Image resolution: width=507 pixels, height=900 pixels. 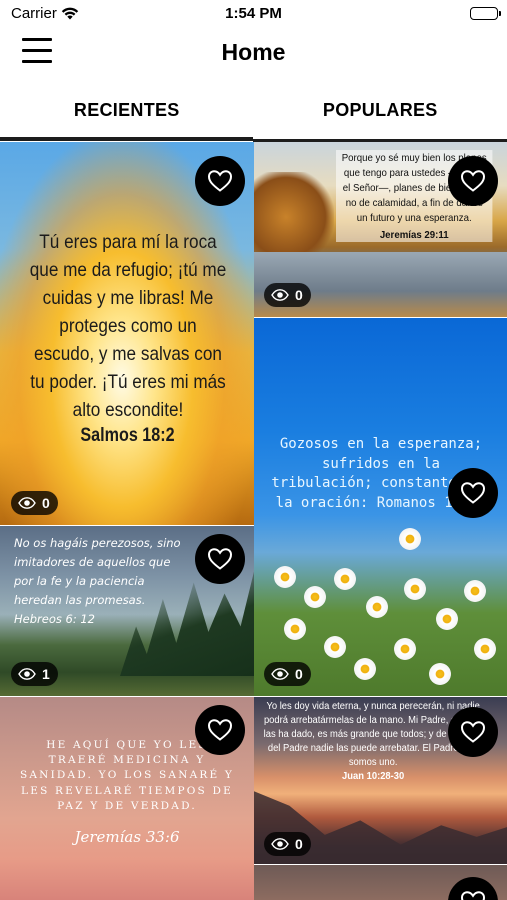 What do you see at coordinates (484, 13) in the screenshot?
I see `battery-icon` at bounding box center [484, 13].